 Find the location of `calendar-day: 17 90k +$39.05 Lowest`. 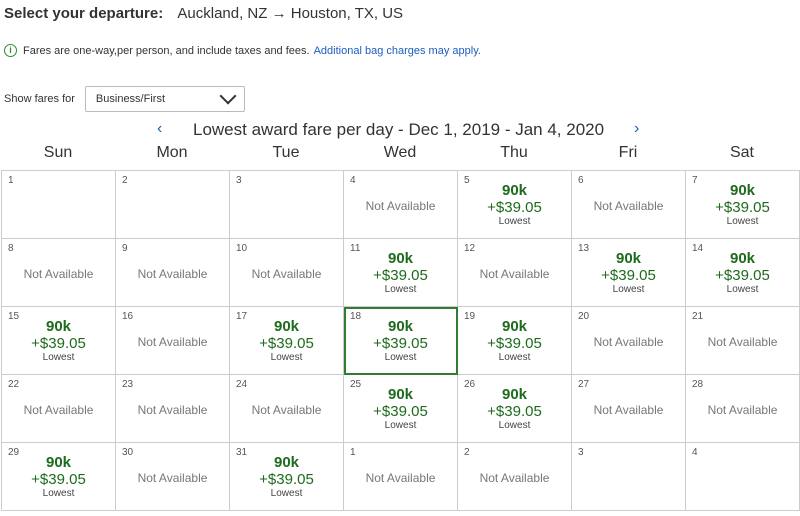

calendar-day: 17 90k +$39.05 Lowest is located at coordinates (287, 341).